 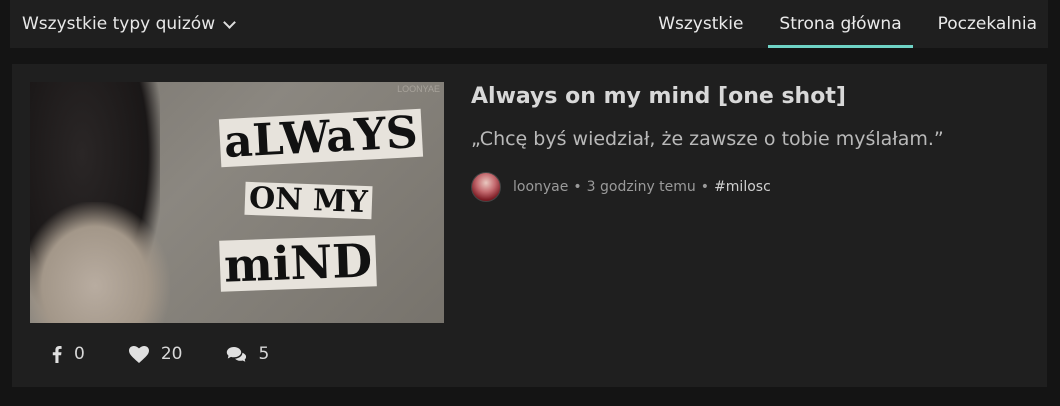 What do you see at coordinates (68, 354) in the screenshot?
I see `share-facebook-button: 0` at bounding box center [68, 354].